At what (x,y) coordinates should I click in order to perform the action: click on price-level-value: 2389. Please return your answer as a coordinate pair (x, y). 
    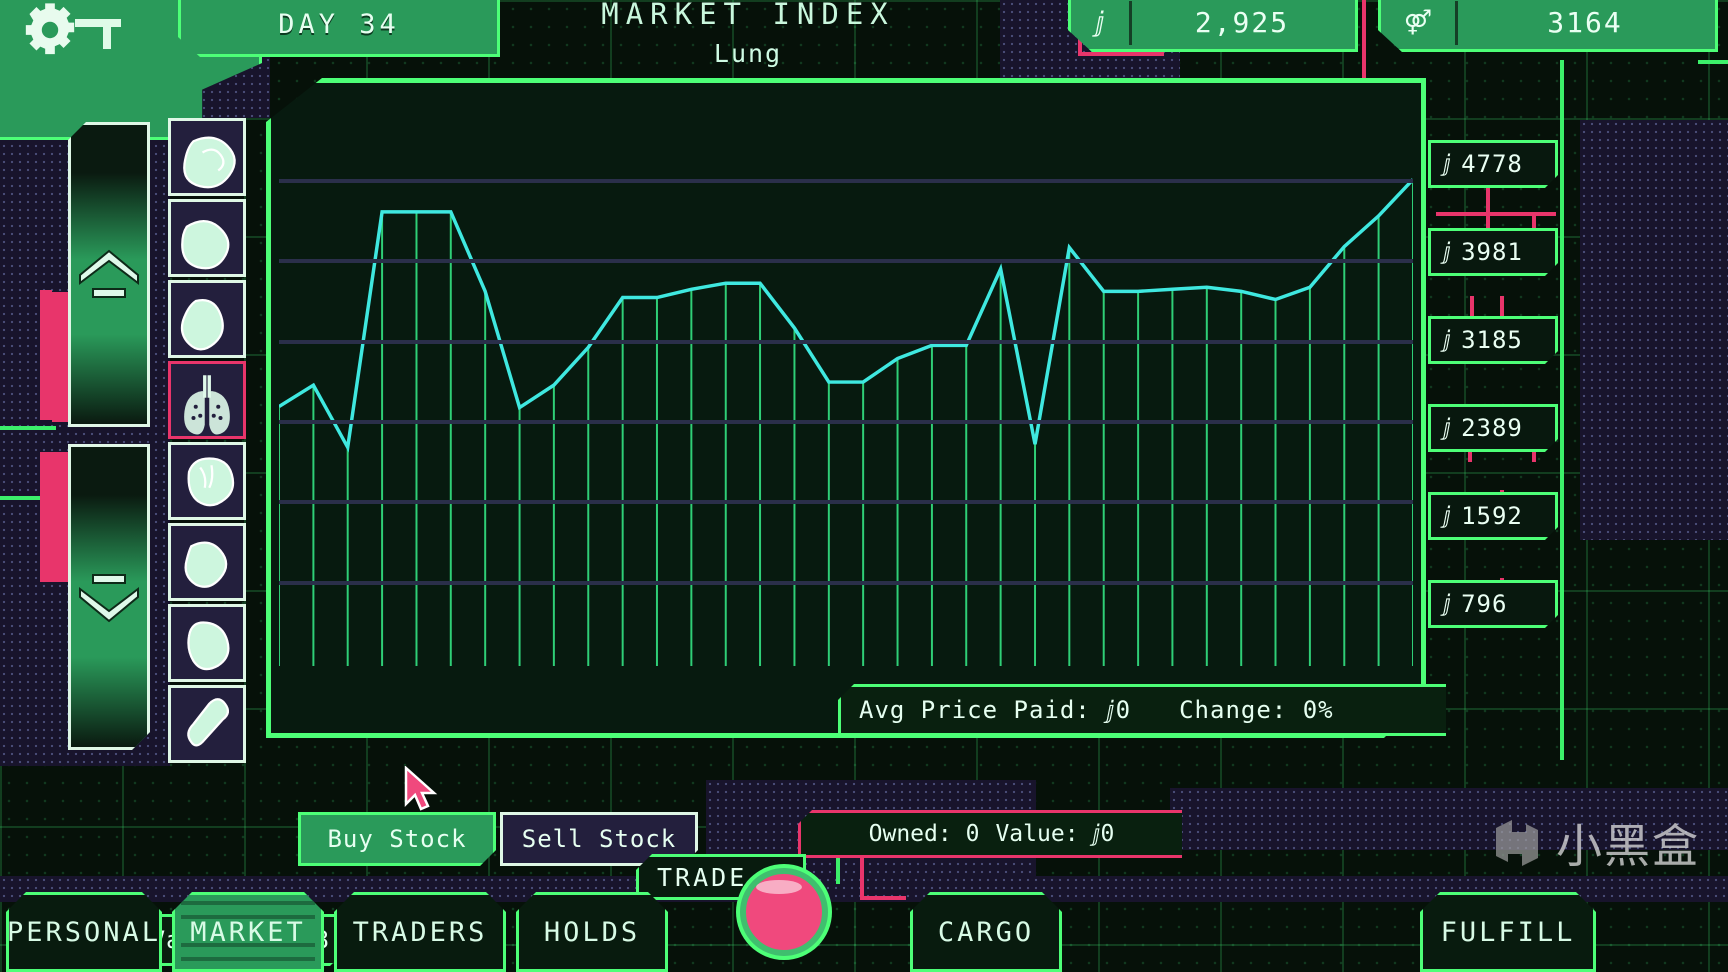
    Looking at the image, I should click on (1492, 428).